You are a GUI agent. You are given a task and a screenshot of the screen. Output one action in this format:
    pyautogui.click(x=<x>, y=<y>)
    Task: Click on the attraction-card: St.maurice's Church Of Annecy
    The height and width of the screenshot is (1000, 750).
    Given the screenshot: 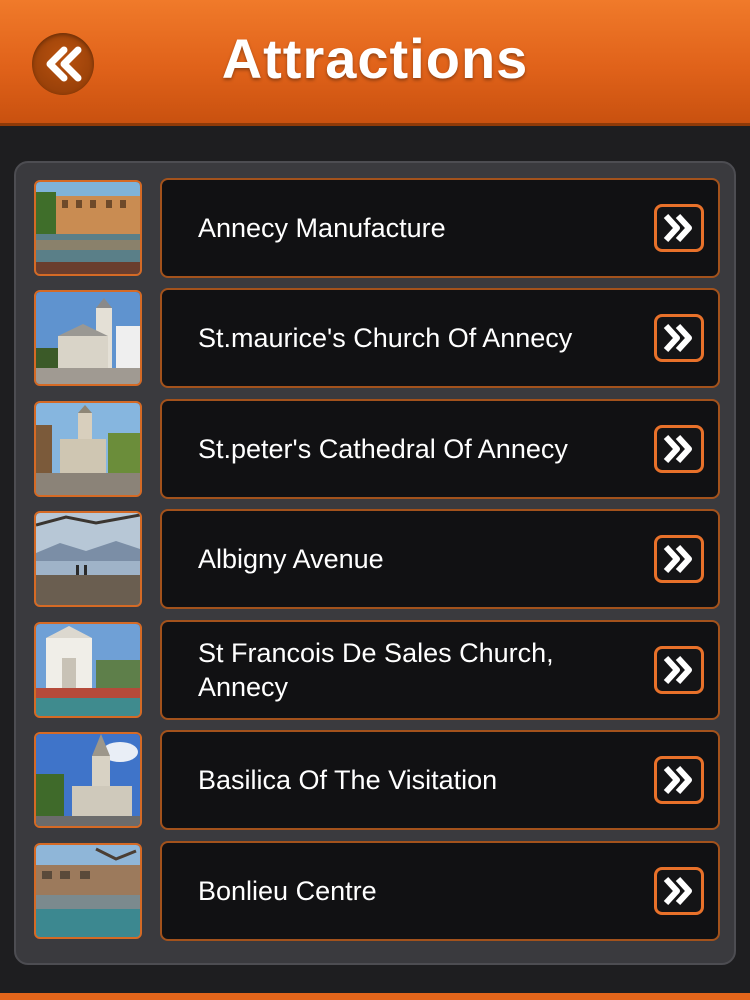 What is the action you would take?
    pyautogui.click(x=440, y=338)
    